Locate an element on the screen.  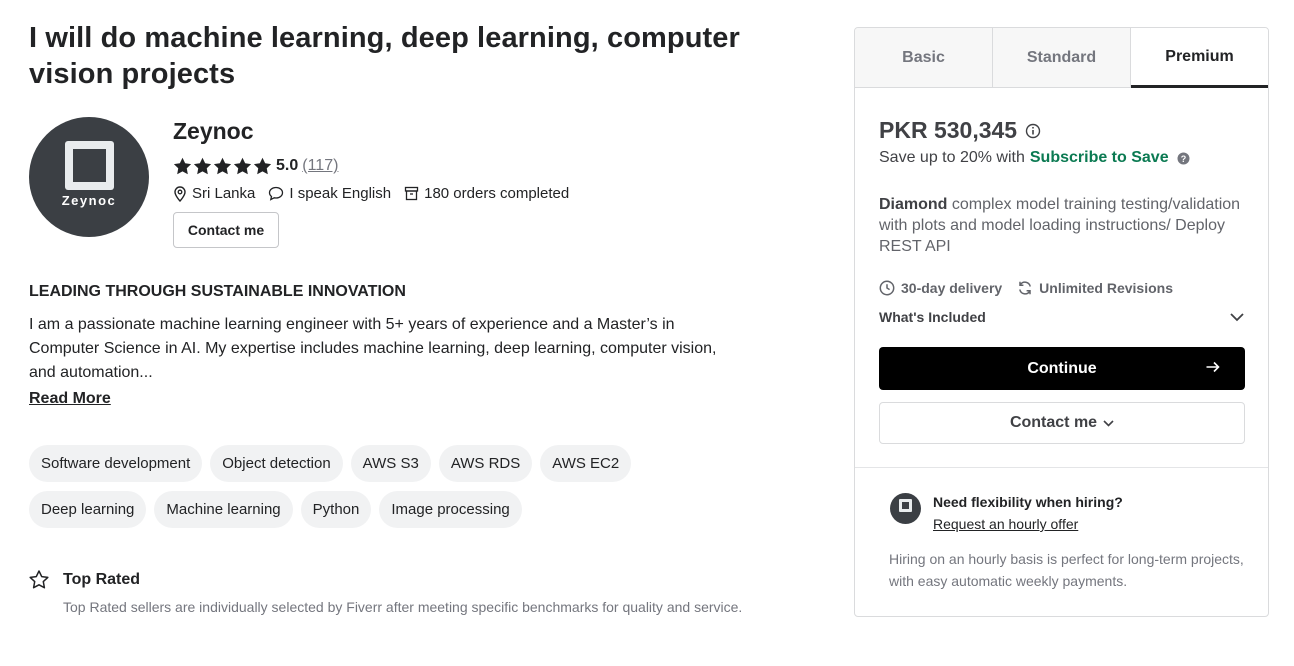
location-text: Sri Lanka is located at coordinates (224, 193).